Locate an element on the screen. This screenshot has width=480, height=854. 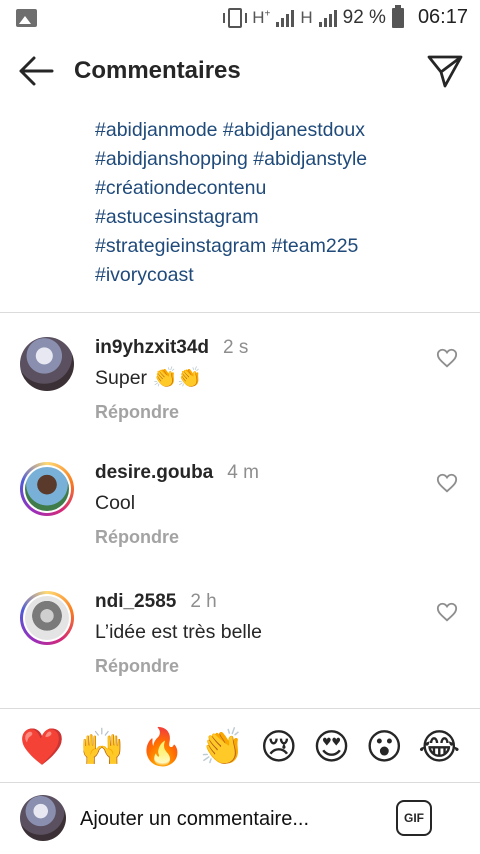
emoji-laughing: 😂 is located at coordinates (439, 748).